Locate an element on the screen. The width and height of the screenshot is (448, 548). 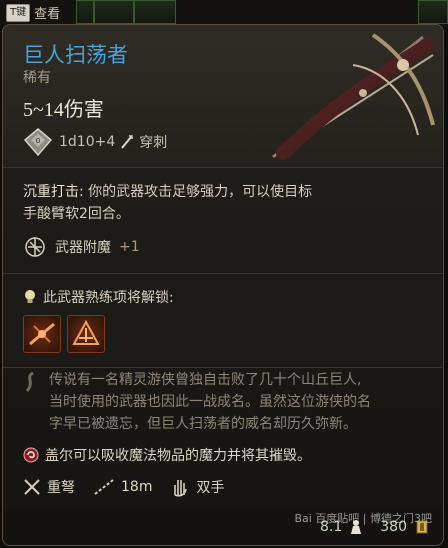
inspect-label: 查看 is located at coordinates (47, 14).